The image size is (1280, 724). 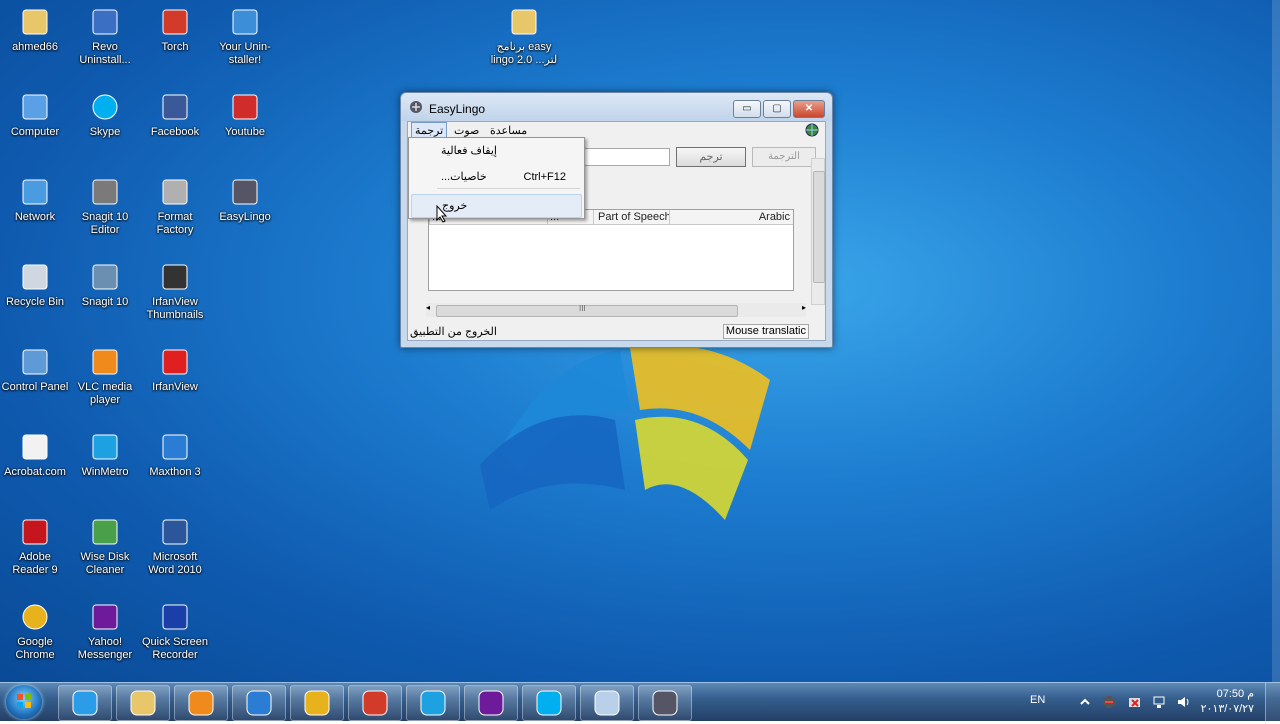 I want to click on snagit-icon, so click(x=105, y=277).